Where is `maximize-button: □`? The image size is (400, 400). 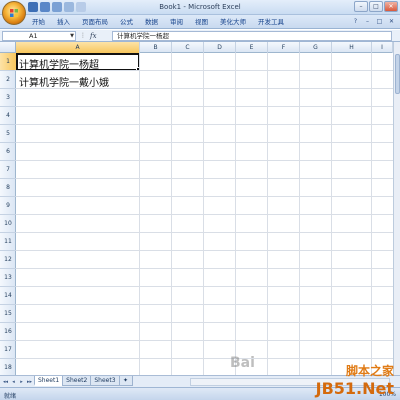 maximize-button: □ is located at coordinates (376, 6).